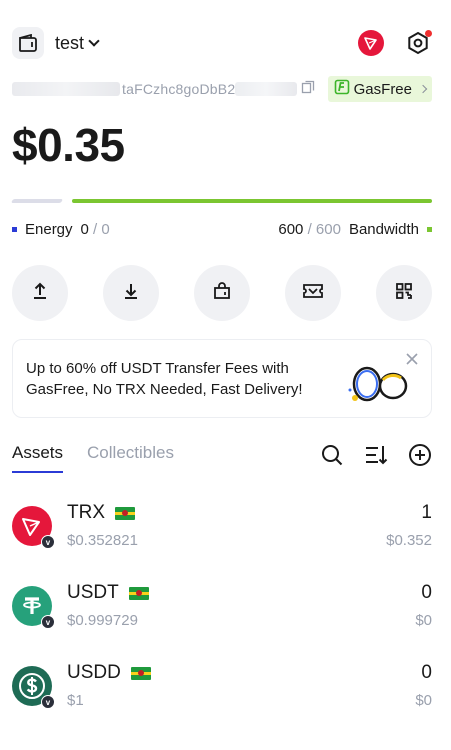 The width and height of the screenshot is (451, 750). I want to click on bandwidth-used: 600, so click(291, 229).